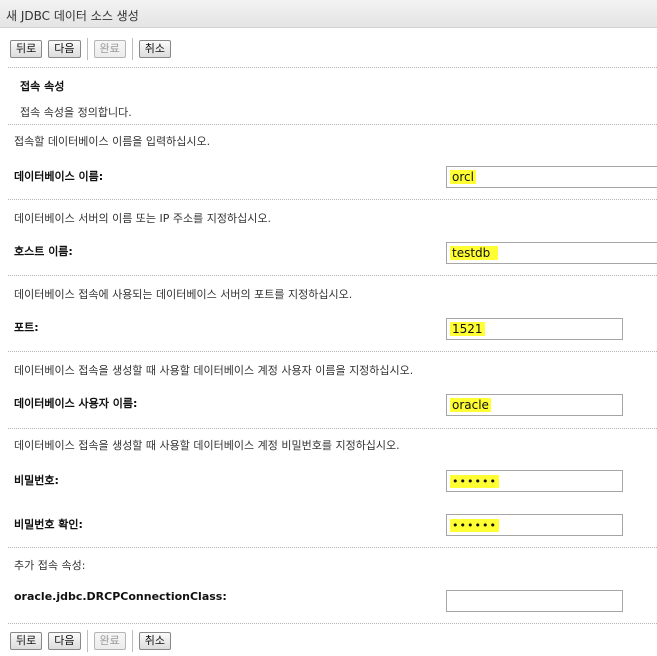  I want to click on port-label: 포트:, so click(26, 327).